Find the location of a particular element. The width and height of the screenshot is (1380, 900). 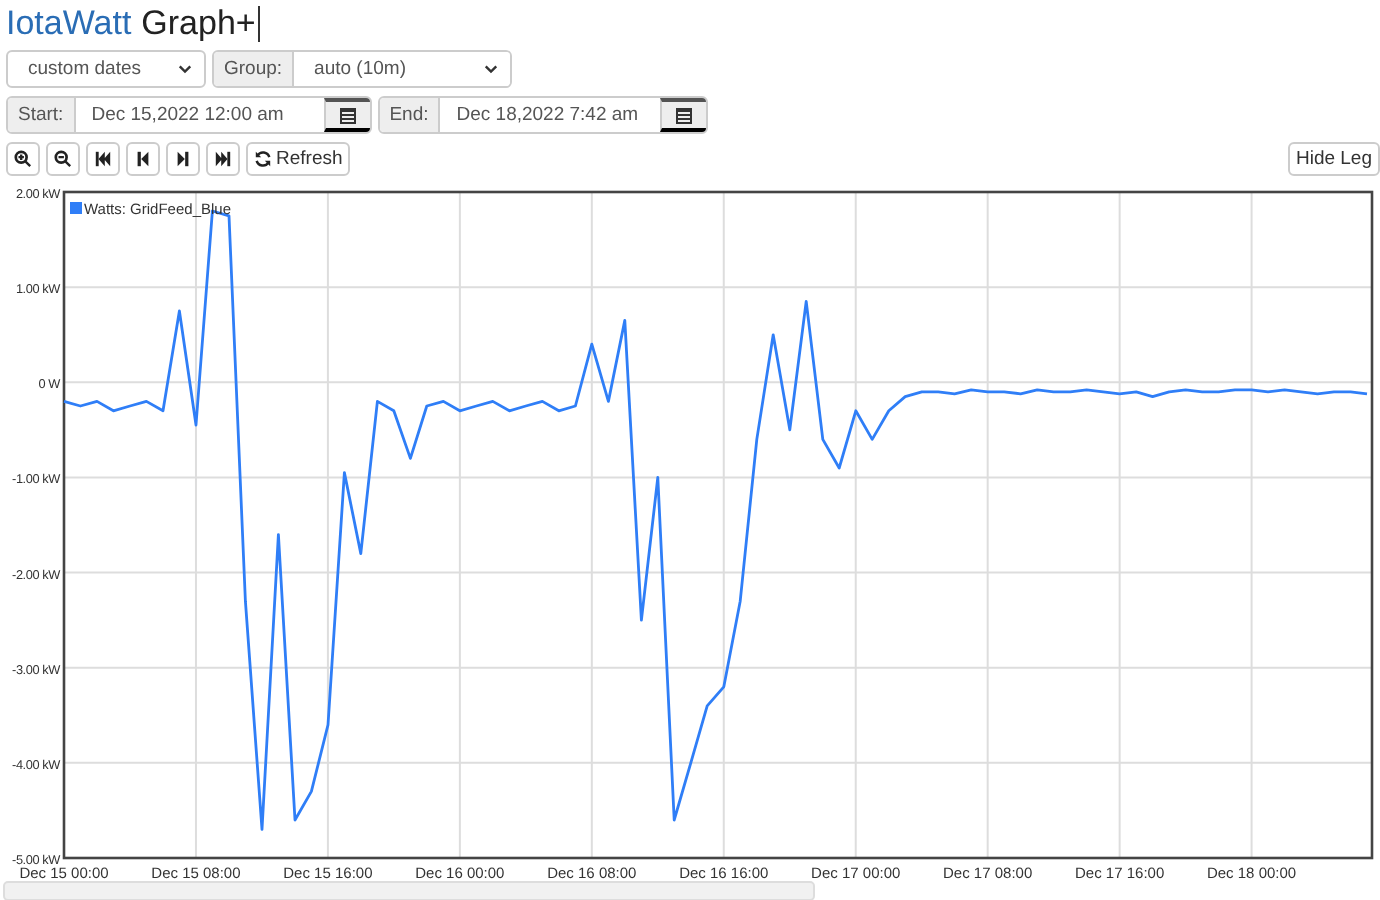

hide-legend-button: Hide Leg is located at coordinates (1333, 159).